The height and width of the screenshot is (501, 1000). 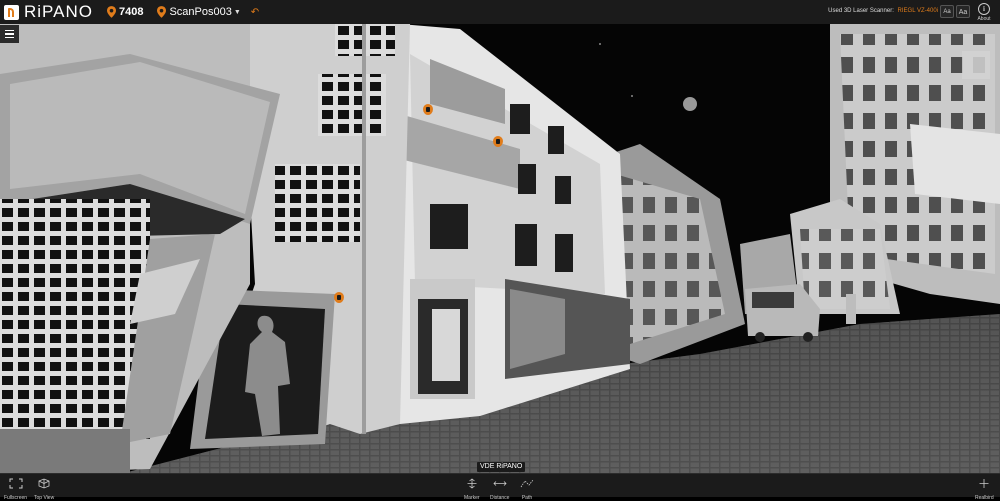 I want to click on logo: RiPANO, so click(x=48, y=12).